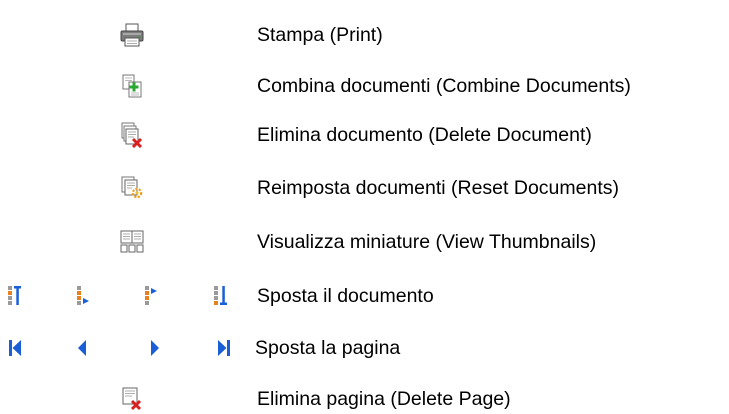  Describe the element at coordinates (424, 135) in the screenshot. I see `legend-label-delete-document: Elimina documento (Delete Document)` at that location.